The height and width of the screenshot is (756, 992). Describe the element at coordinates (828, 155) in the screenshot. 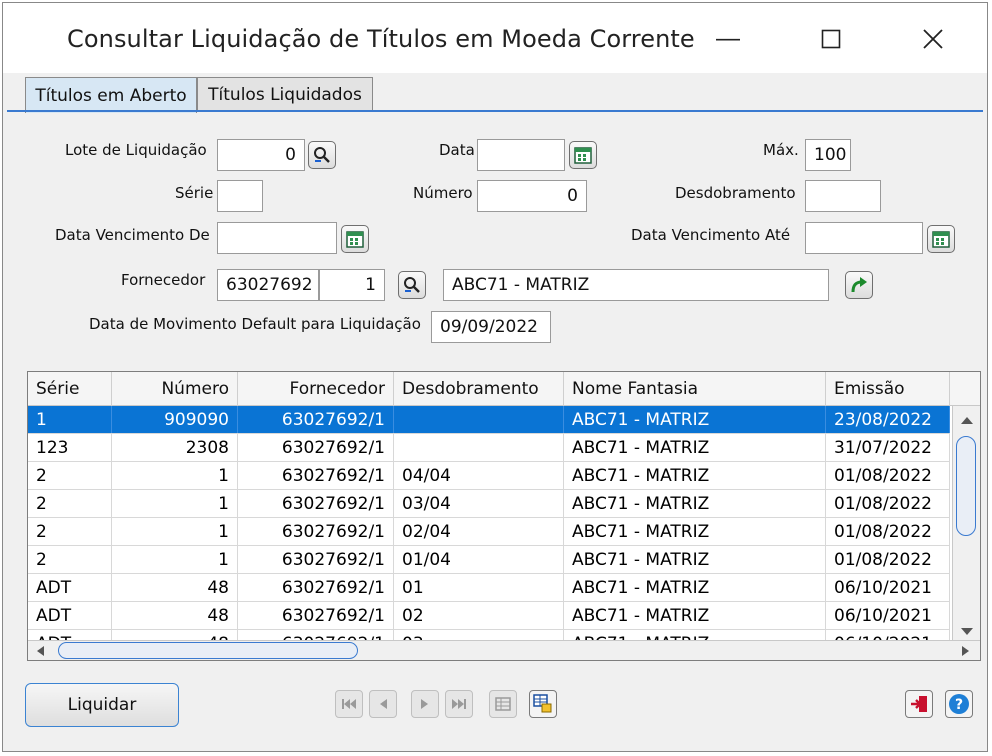

I see `max-input: 100` at that location.